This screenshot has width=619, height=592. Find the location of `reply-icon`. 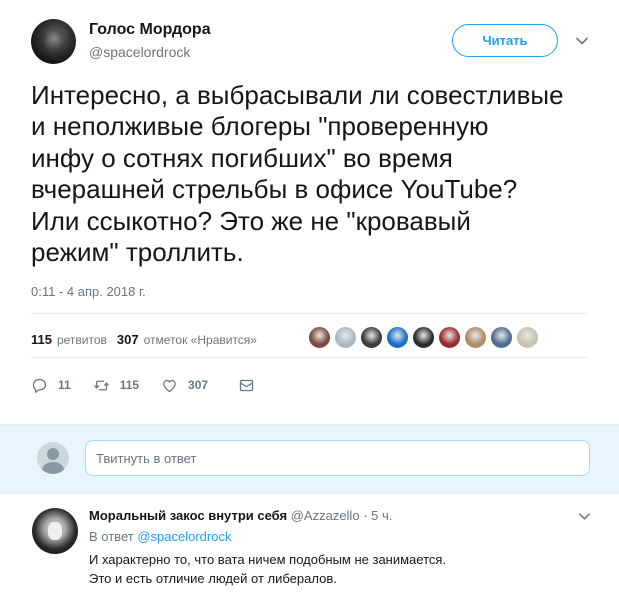

reply-icon is located at coordinates (39, 385).